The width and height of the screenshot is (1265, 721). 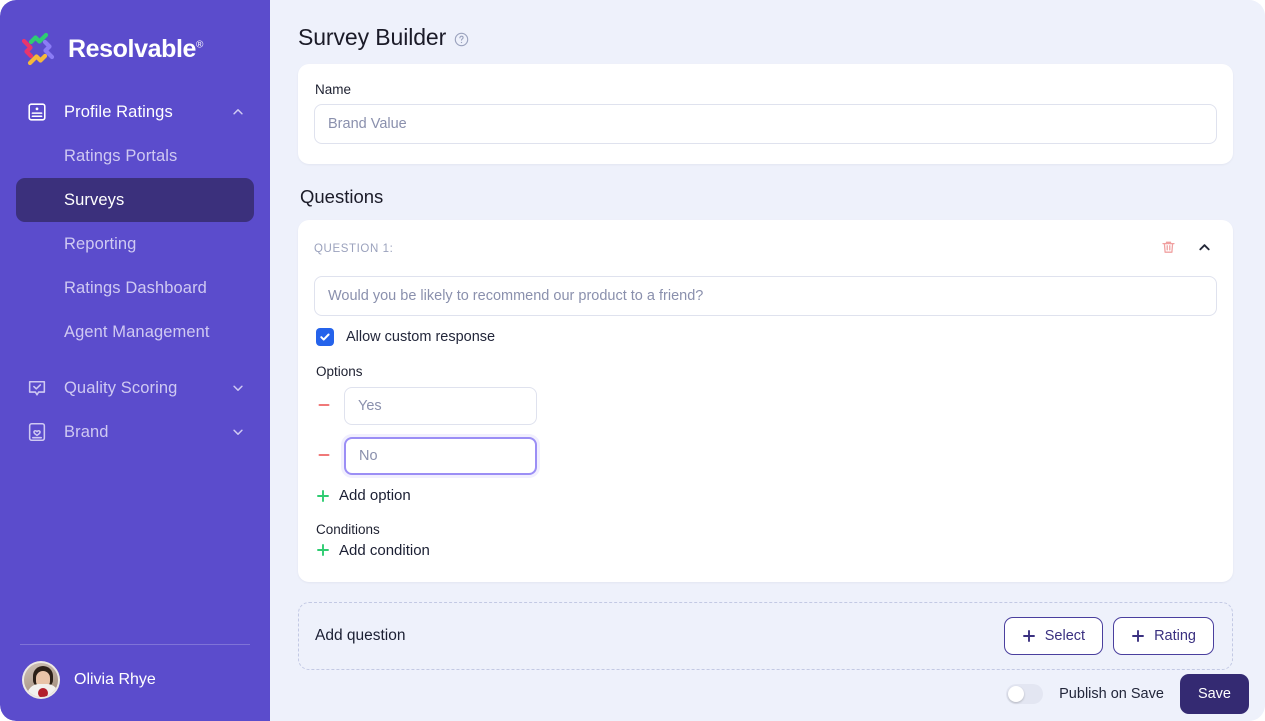 I want to click on add-select-question-label: Select, so click(x=1065, y=636).